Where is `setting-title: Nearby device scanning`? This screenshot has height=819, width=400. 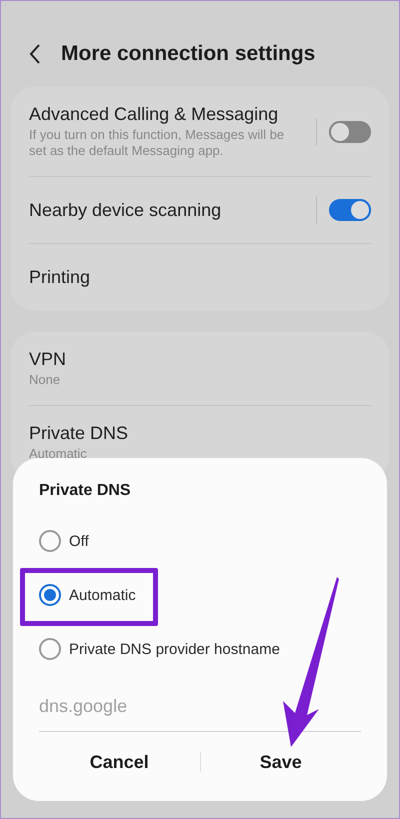
setting-title: Nearby device scanning is located at coordinates (166, 210).